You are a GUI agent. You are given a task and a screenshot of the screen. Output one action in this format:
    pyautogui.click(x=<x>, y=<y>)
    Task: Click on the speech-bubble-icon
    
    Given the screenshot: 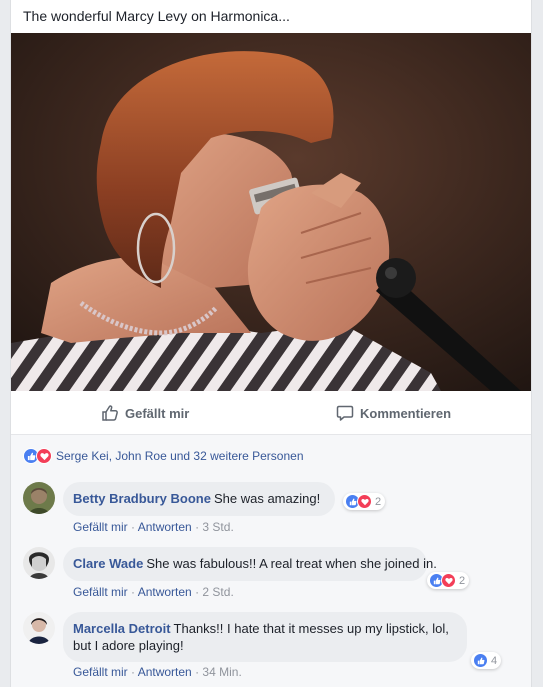 What is the action you would take?
    pyautogui.click(x=345, y=413)
    